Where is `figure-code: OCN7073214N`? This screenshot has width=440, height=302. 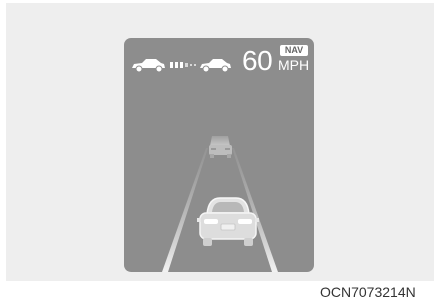 figure-code: OCN7073214N is located at coordinates (368, 292).